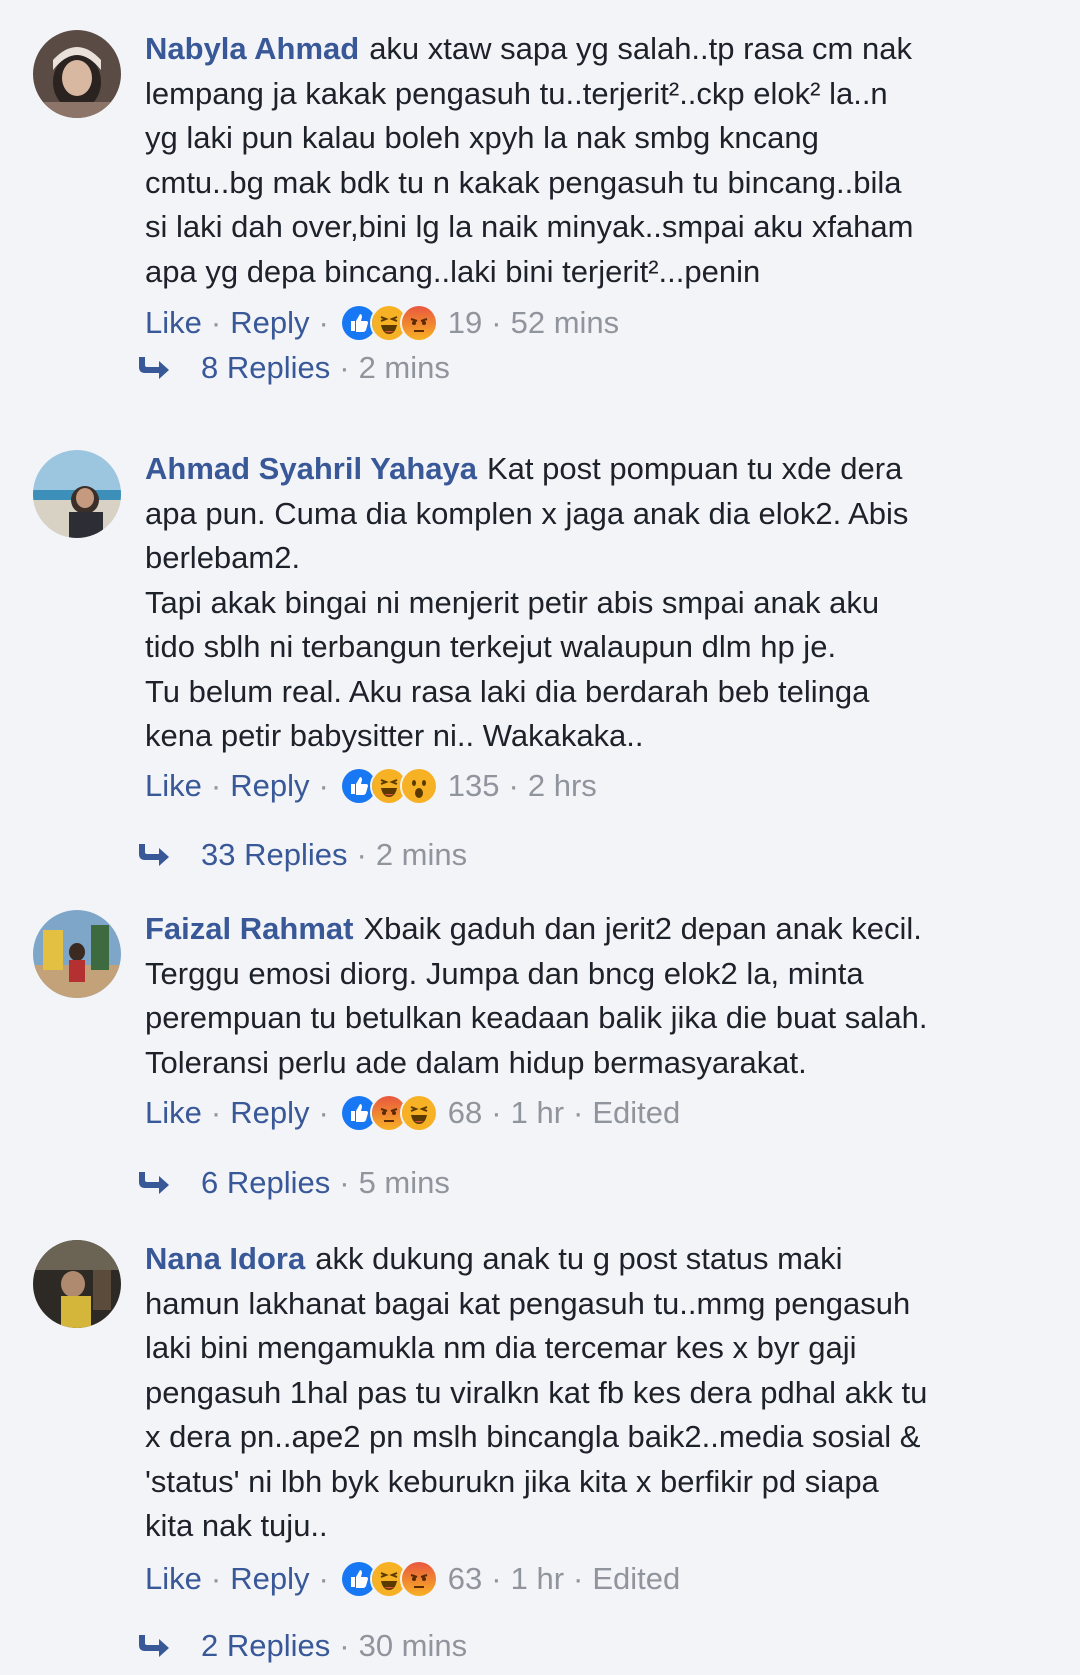 This screenshot has height=1675, width=1080. What do you see at coordinates (404, 1182) in the screenshot?
I see `replies-time: 5 mins` at bounding box center [404, 1182].